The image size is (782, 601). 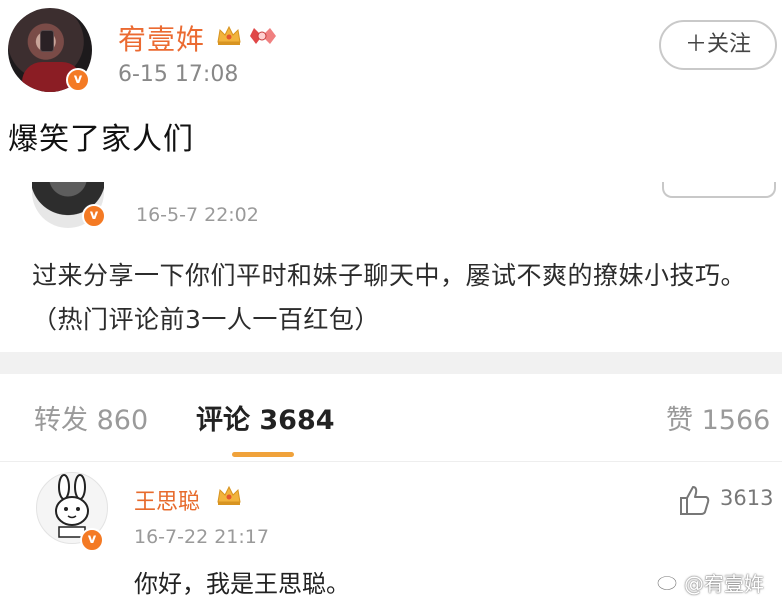 I want to click on active-tab-indicator, so click(x=263, y=454).